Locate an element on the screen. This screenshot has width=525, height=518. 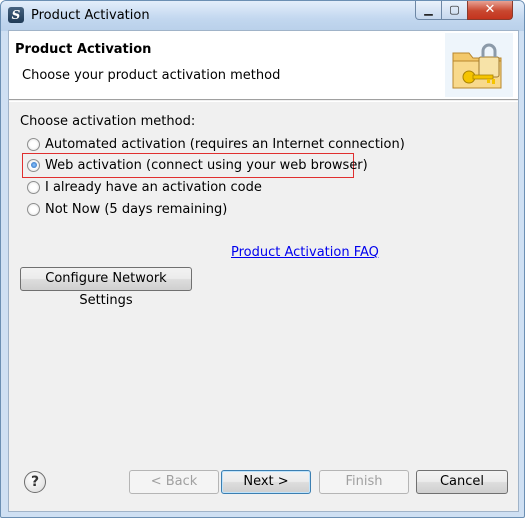
page-title: Product Activation is located at coordinates (83, 49).